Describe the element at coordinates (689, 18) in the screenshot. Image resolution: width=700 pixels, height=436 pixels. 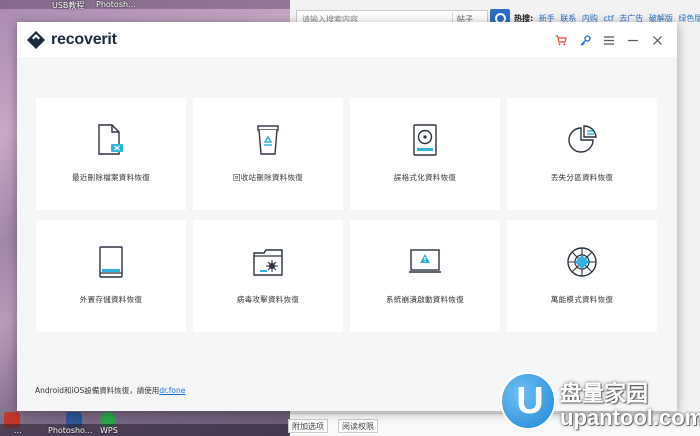
I see `hot-search-link: 绿色版` at that location.